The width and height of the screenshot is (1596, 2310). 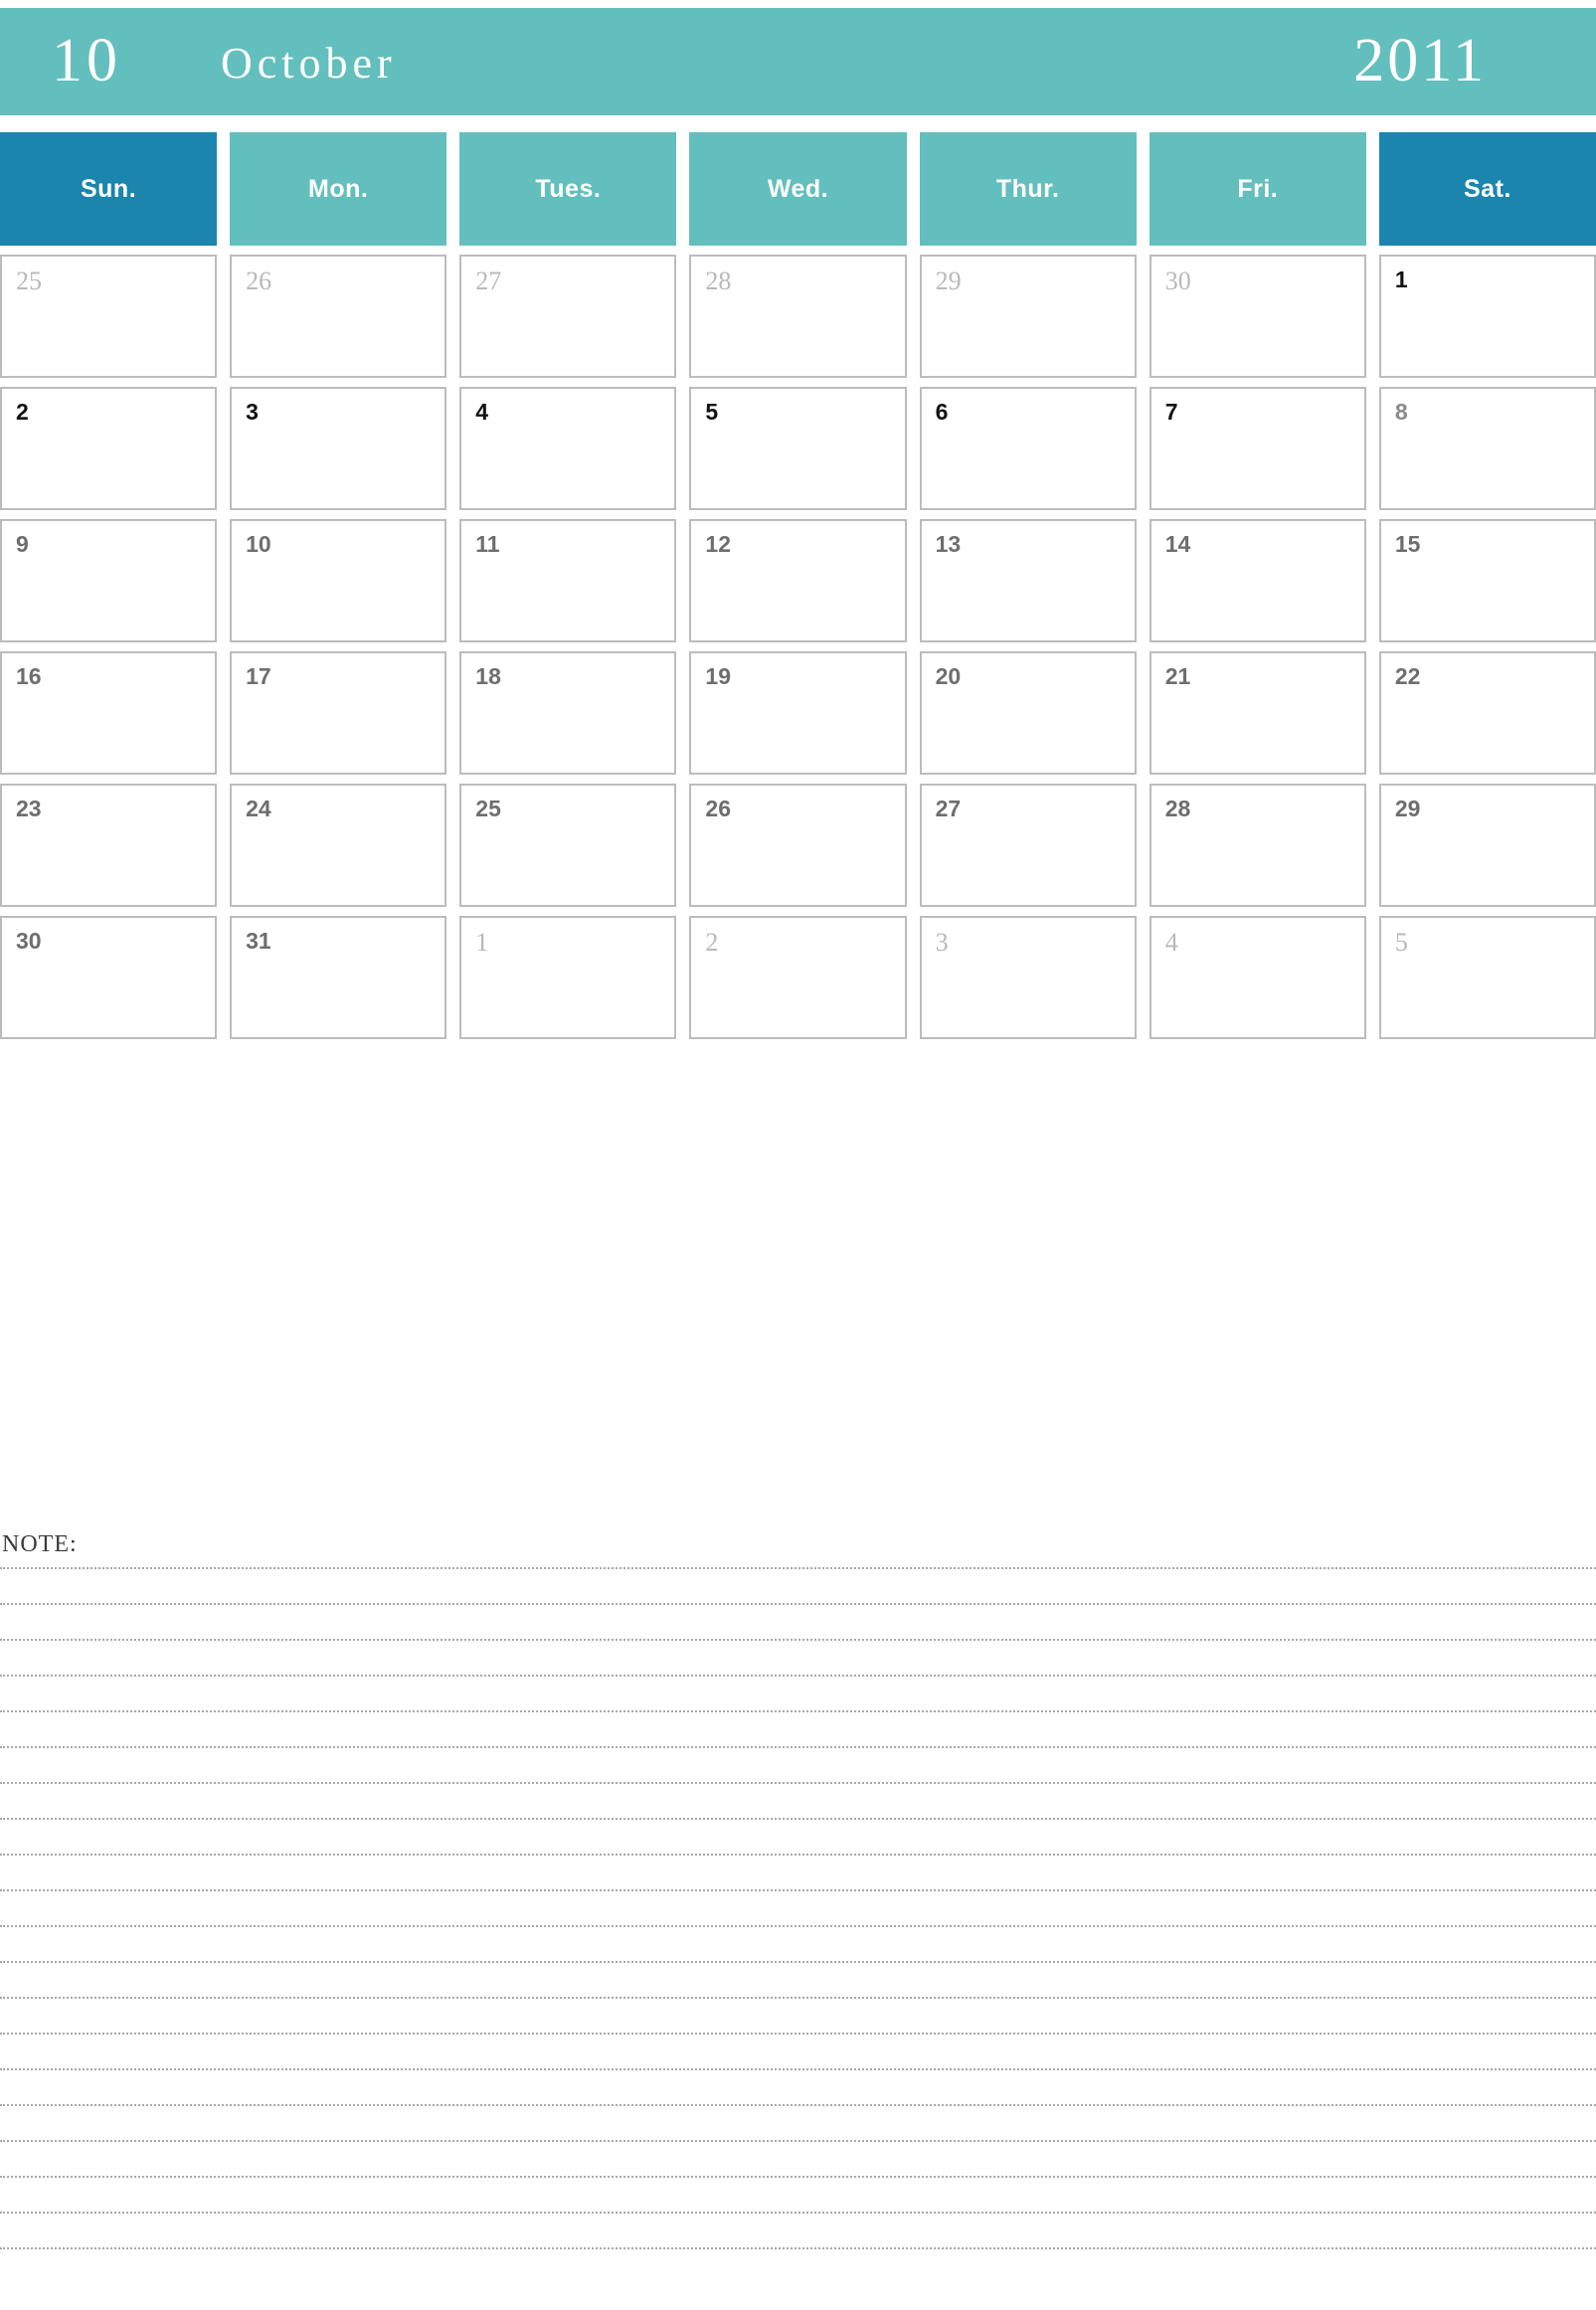 What do you see at coordinates (1171, 942) in the screenshot?
I see `calendar-day-number: 4` at bounding box center [1171, 942].